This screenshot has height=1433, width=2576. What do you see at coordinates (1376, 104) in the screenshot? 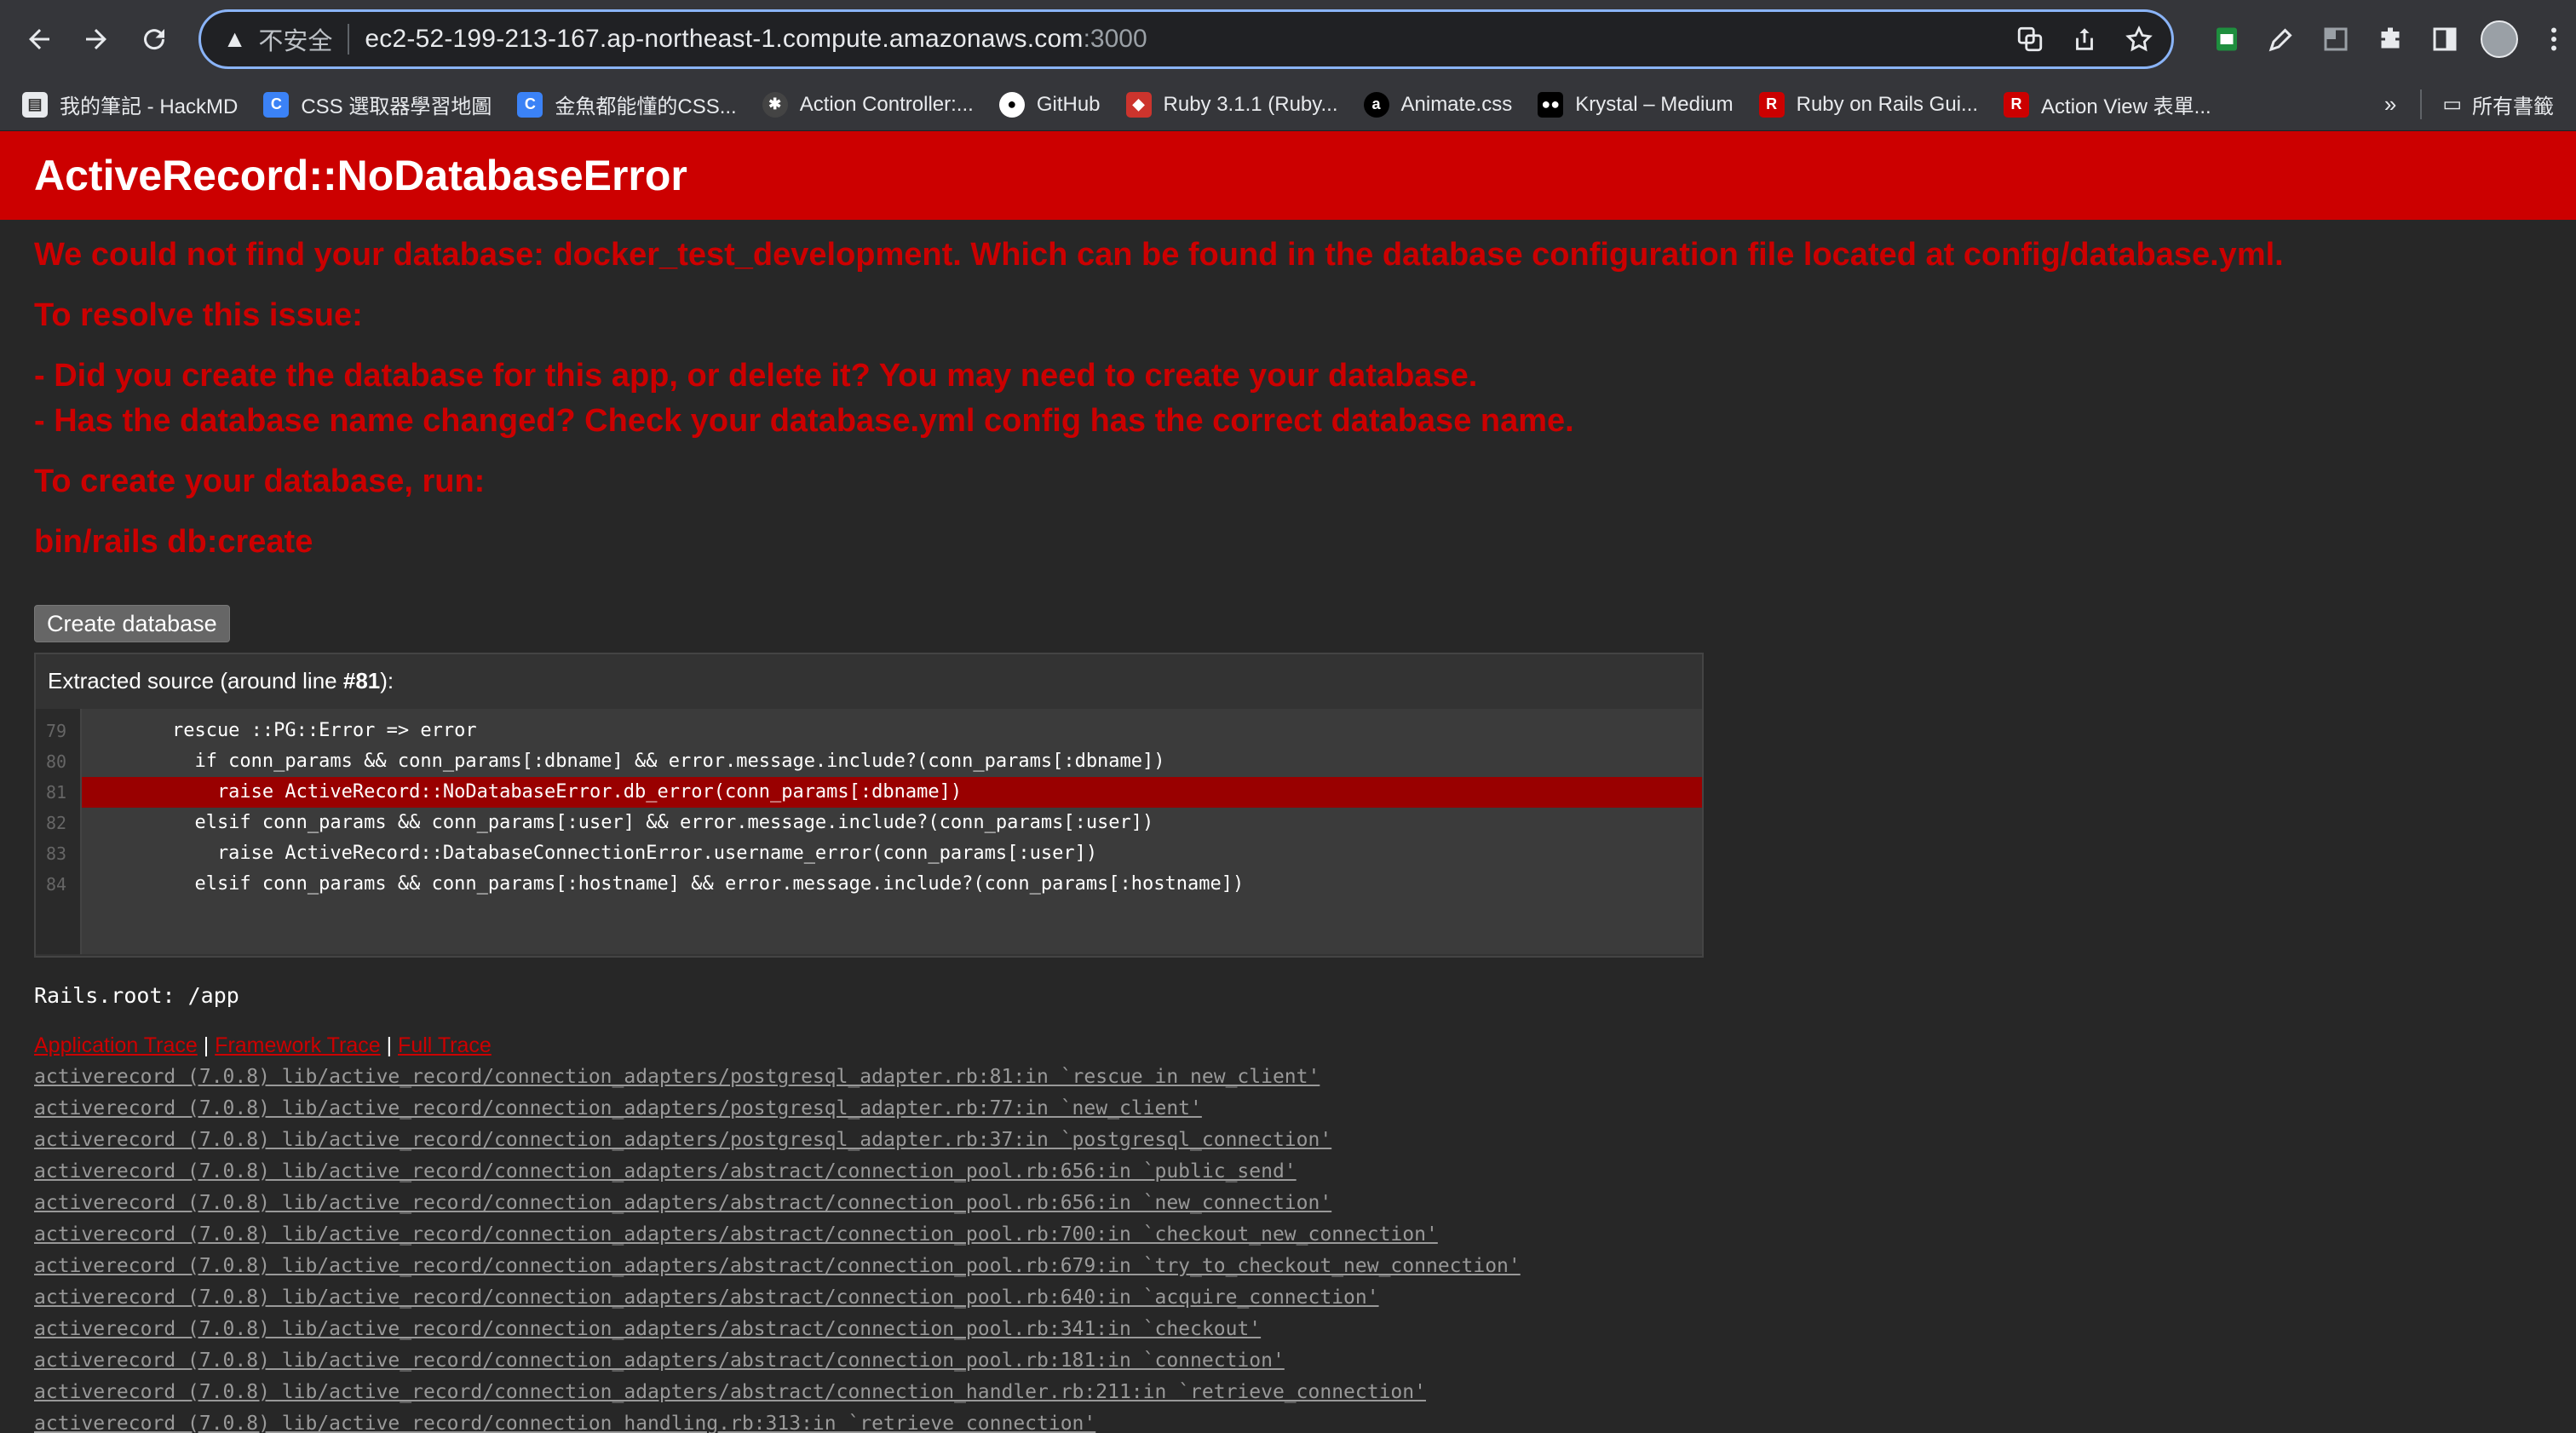
I see `animate-icon: a` at bounding box center [1376, 104].